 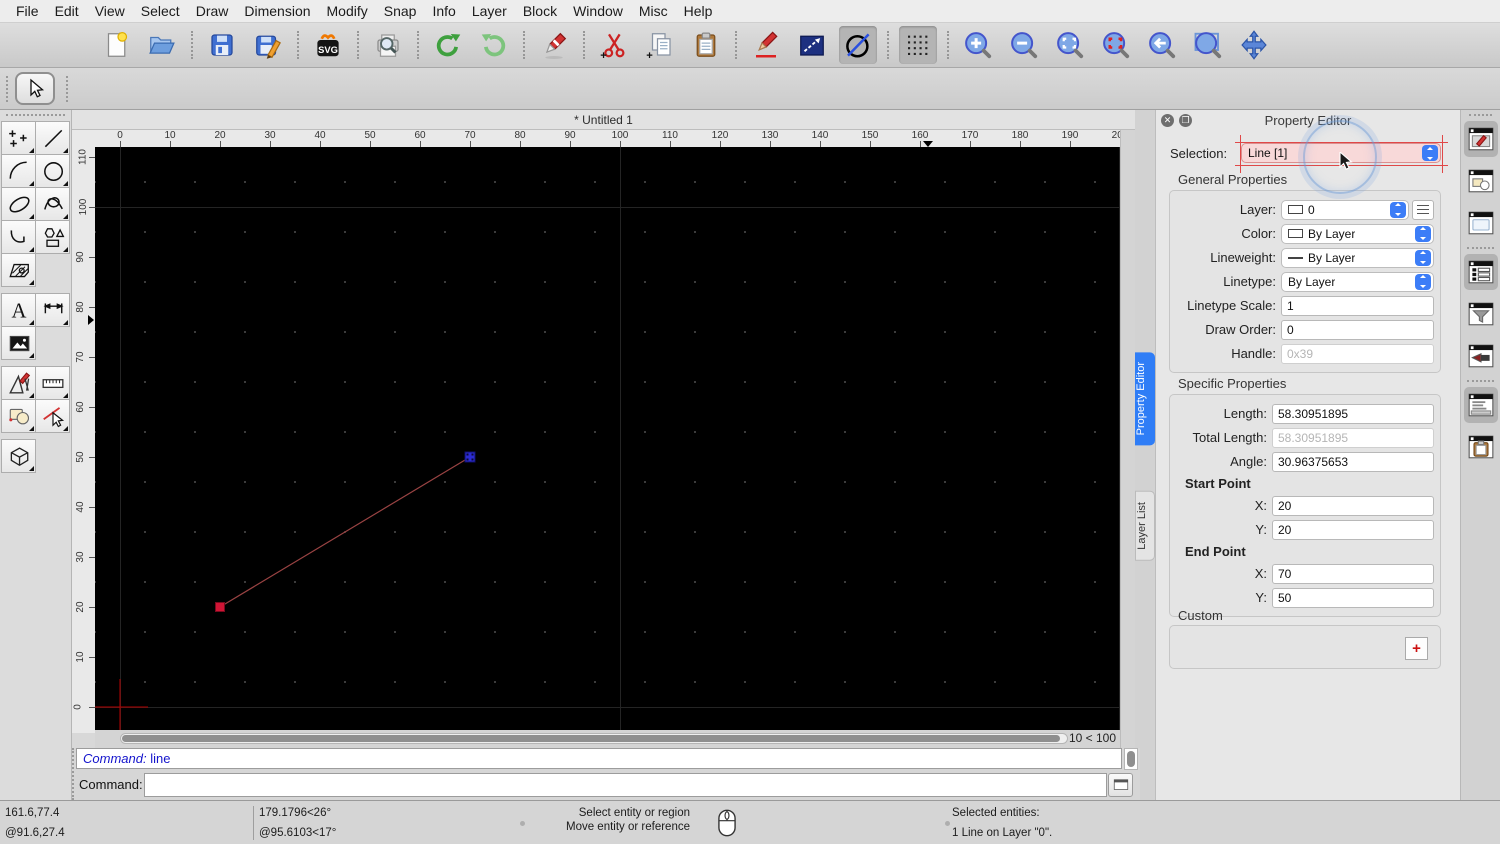 What do you see at coordinates (1345, 209) in the screenshot?
I see `layer-combo: 0` at bounding box center [1345, 209].